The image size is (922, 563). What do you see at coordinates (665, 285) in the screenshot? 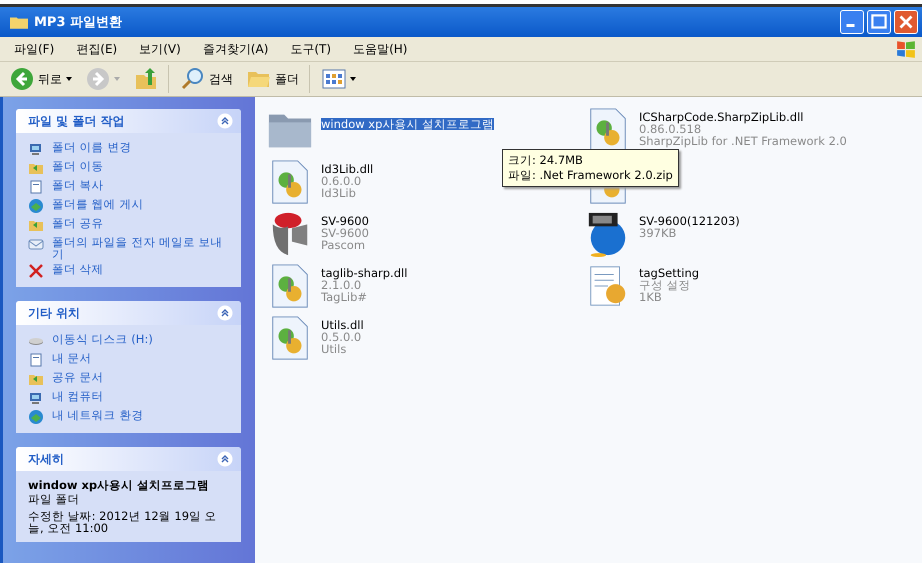
I see `file-detail: 구성 설정` at bounding box center [665, 285].